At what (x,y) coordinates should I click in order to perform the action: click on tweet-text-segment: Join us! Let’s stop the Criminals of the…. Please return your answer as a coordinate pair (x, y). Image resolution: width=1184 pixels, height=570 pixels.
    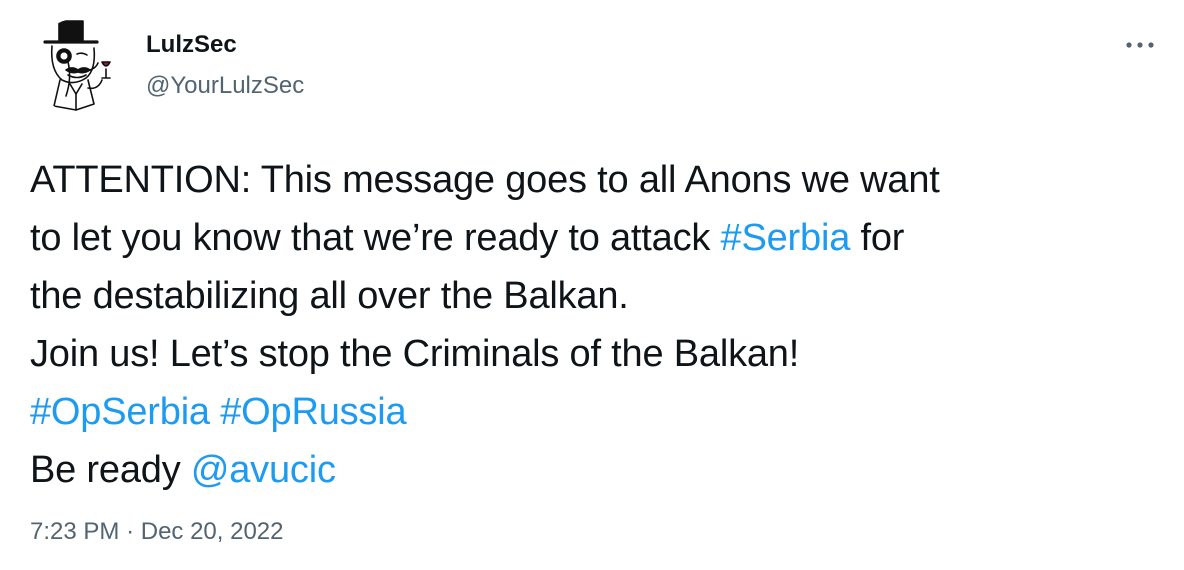
    Looking at the image, I should click on (415, 354).